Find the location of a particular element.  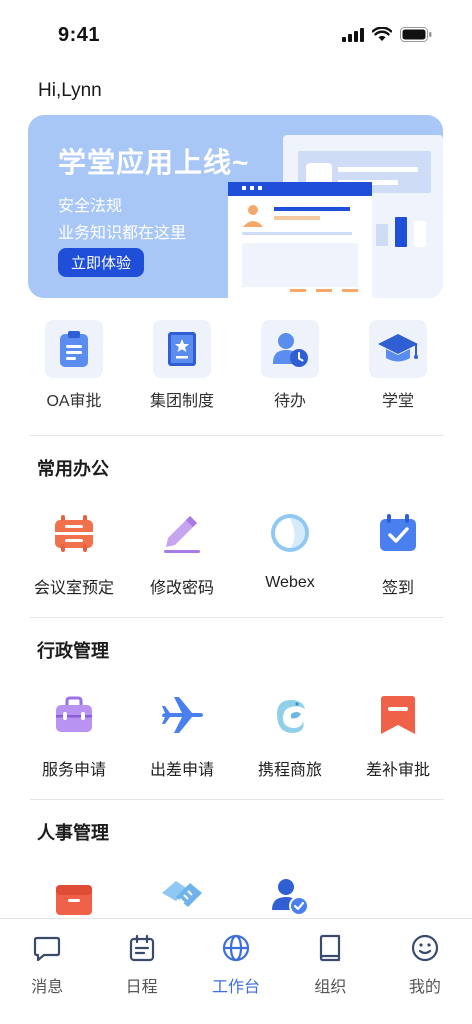

calendar-icon is located at coordinates (142, 950).